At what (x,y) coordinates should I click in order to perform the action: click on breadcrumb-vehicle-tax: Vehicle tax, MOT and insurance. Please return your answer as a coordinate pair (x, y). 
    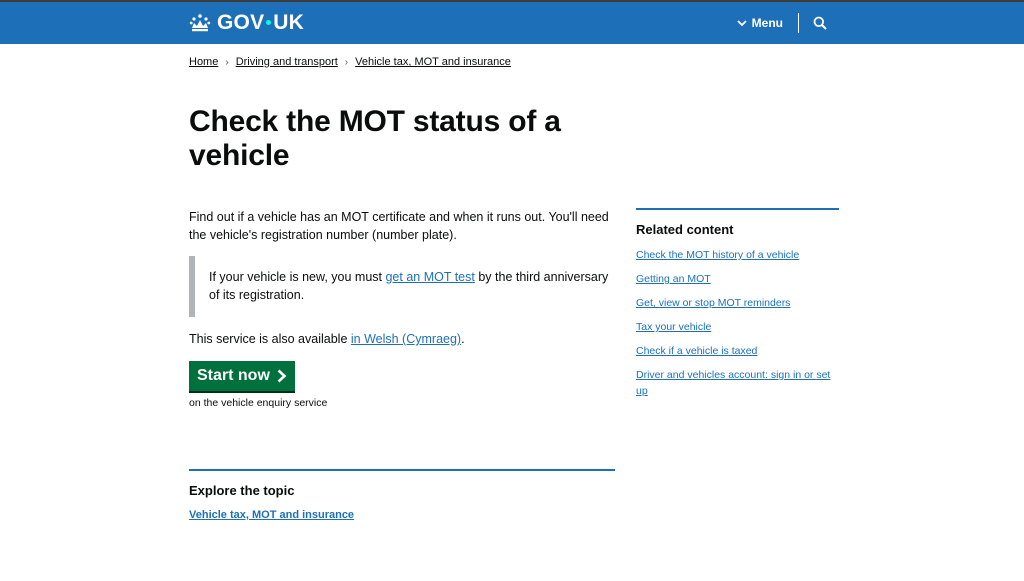
    Looking at the image, I should click on (433, 62).